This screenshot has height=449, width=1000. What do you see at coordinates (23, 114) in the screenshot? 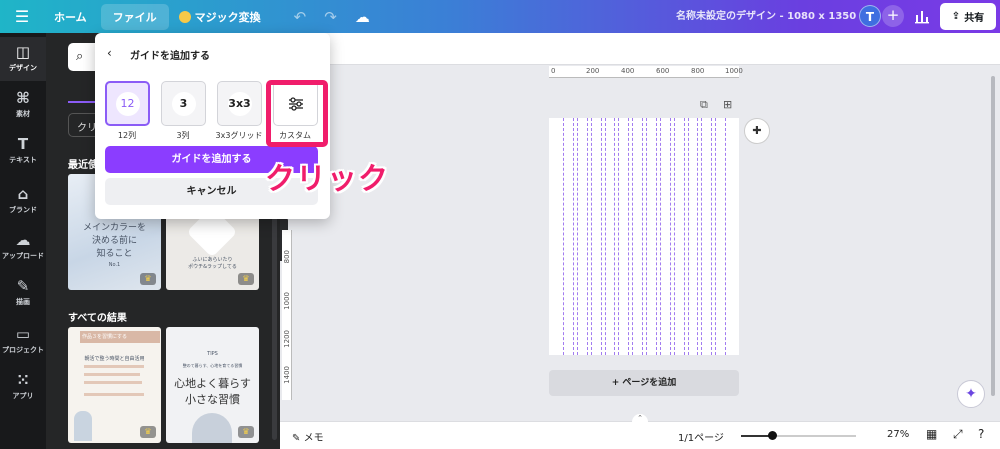
I see `rail-item-label: 素材` at bounding box center [23, 114].